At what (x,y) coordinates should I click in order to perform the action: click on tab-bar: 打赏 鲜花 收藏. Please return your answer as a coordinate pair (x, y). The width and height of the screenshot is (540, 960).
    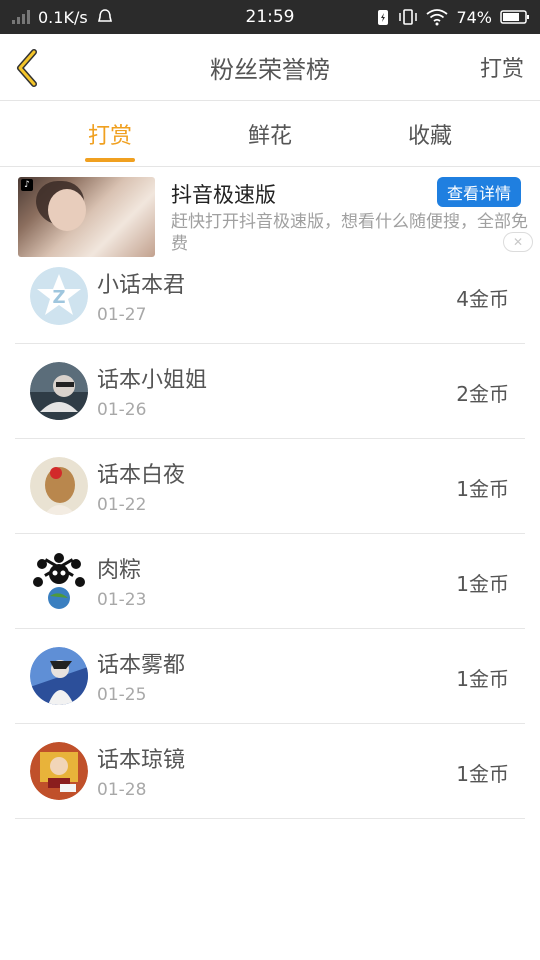
    Looking at the image, I should click on (270, 134).